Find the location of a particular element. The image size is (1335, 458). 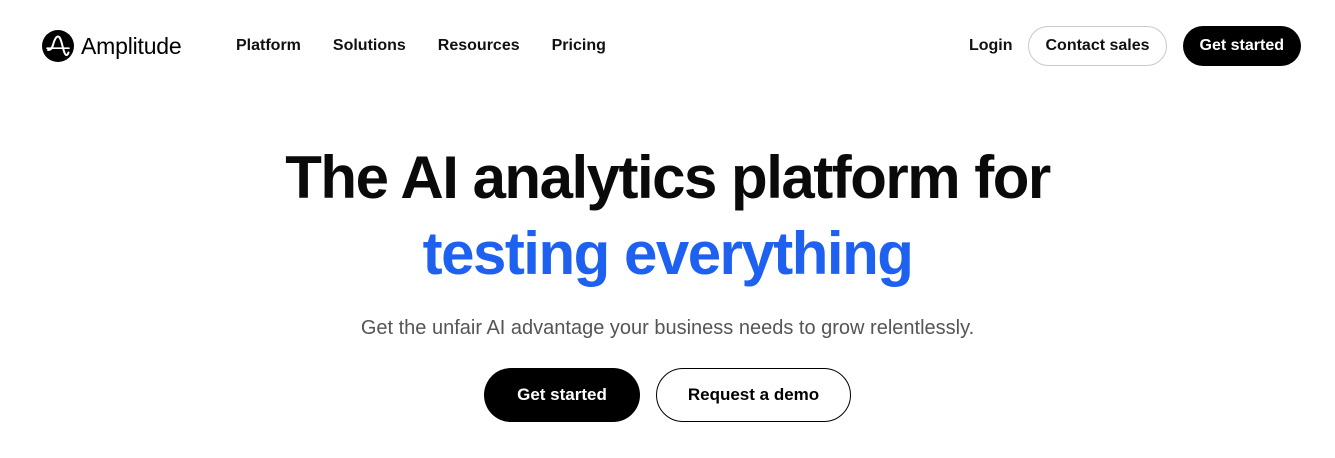

nav-item-resources: Resources is located at coordinates (479, 46).